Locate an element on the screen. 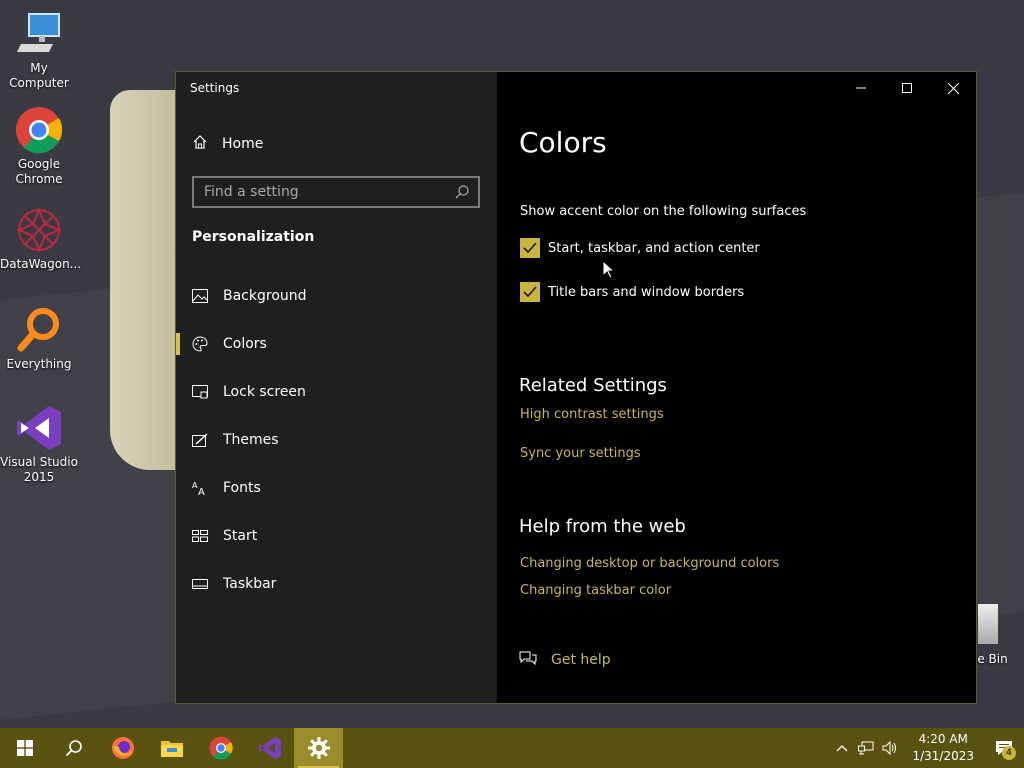 This screenshot has height=768, width=1024. checkbox-label: Title bars and window borders is located at coordinates (646, 292).